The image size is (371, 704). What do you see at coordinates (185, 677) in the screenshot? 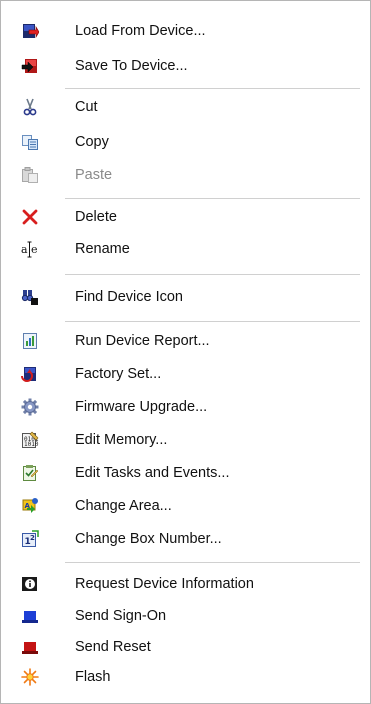
I see `menu-item-flash: Flash` at bounding box center [185, 677].